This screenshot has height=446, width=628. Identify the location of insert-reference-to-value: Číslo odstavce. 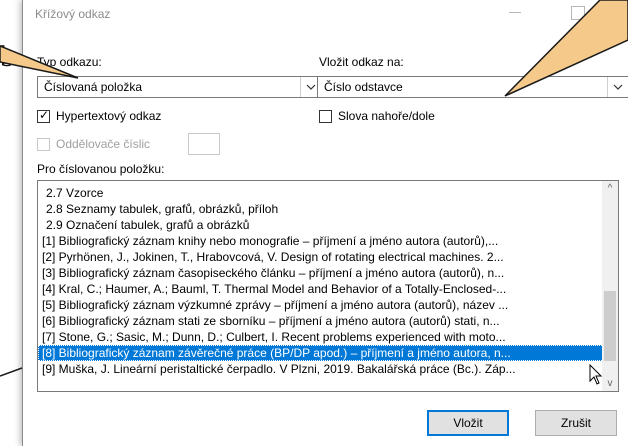
(363, 87).